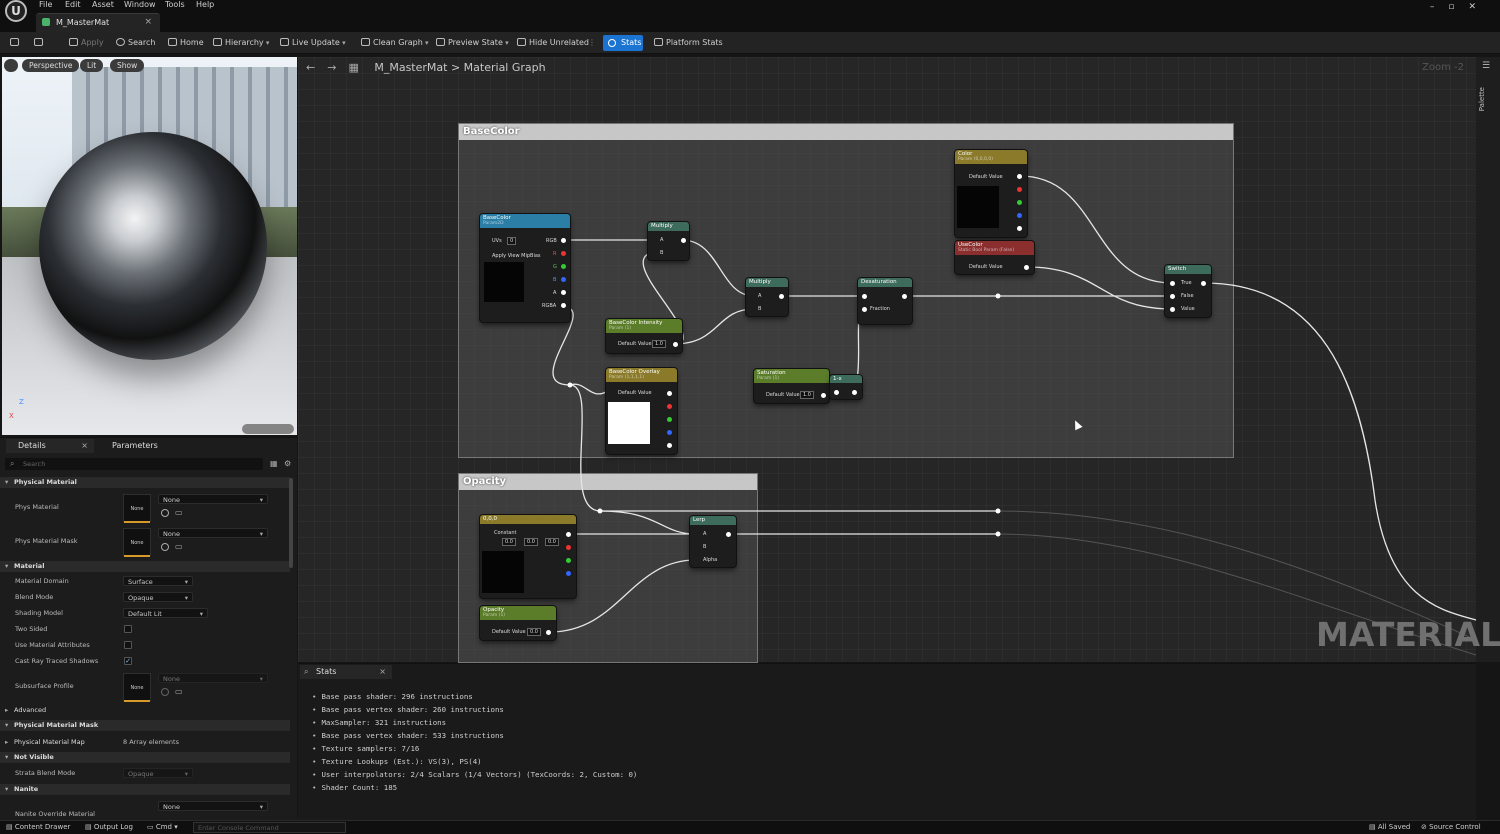 The image size is (1500, 834). I want to click on opacity-value: 0.0, so click(534, 632).